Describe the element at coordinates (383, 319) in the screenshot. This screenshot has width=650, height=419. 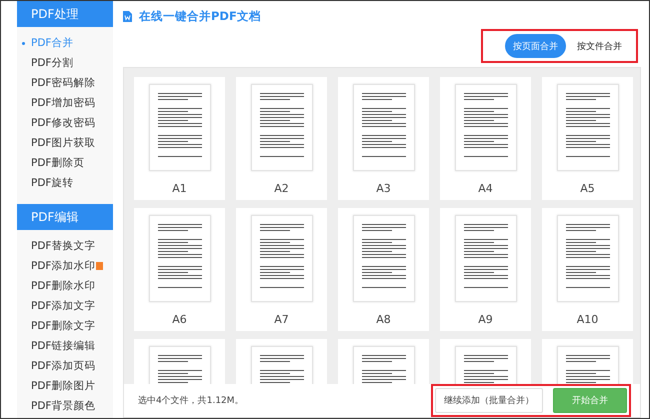
I see `page-label: A8` at that location.